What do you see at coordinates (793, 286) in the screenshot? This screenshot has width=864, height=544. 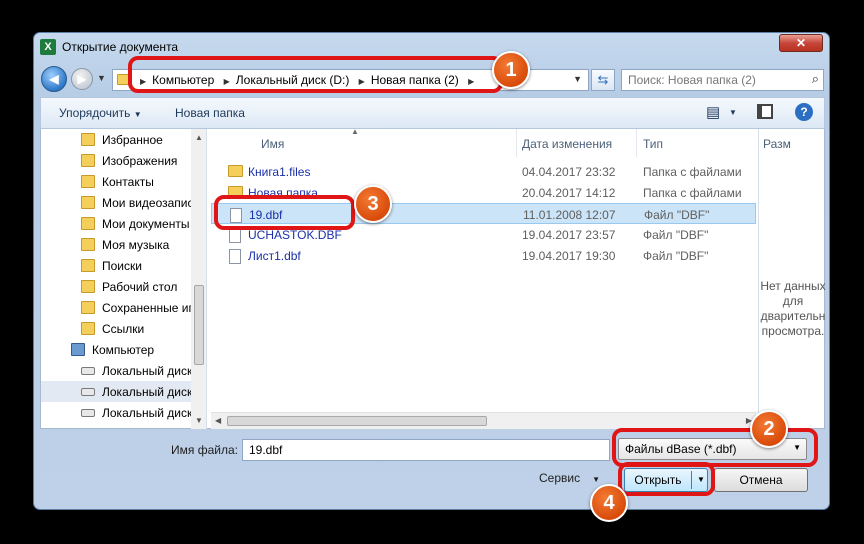 I see `preview-line: Нет данных` at bounding box center [793, 286].